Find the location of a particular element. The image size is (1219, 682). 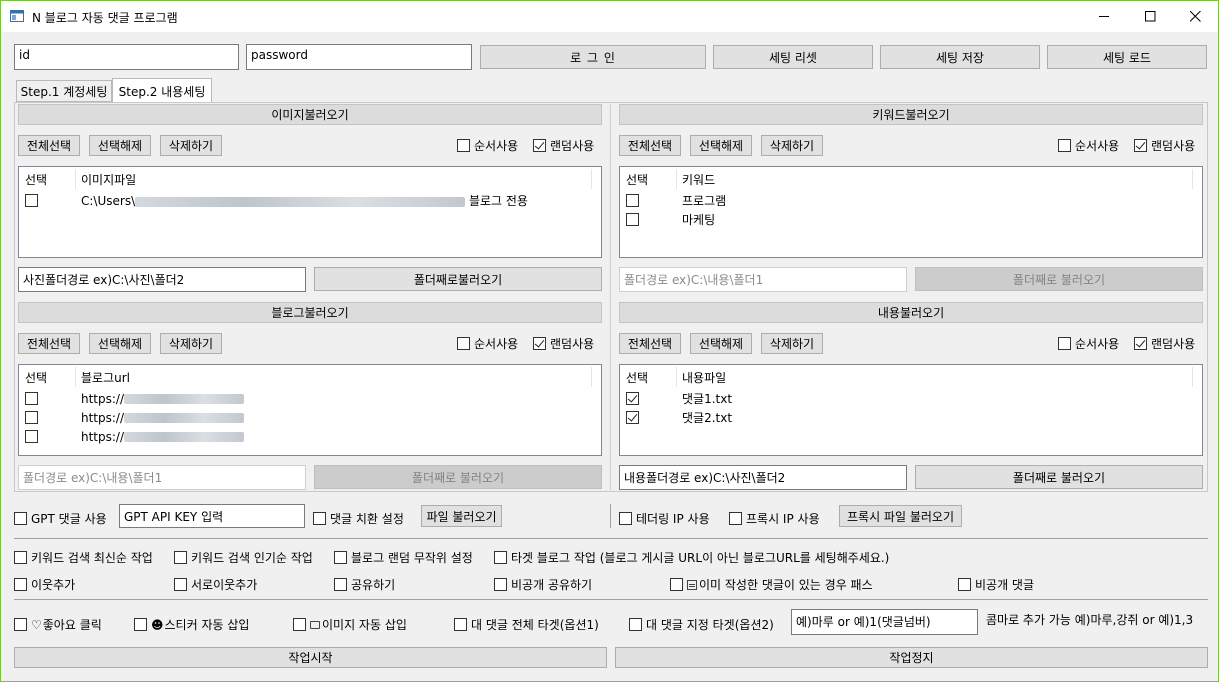

skip-commented-checkbox: 이미 작성한 댓글이 있는 경우 패스 is located at coordinates (771, 584).